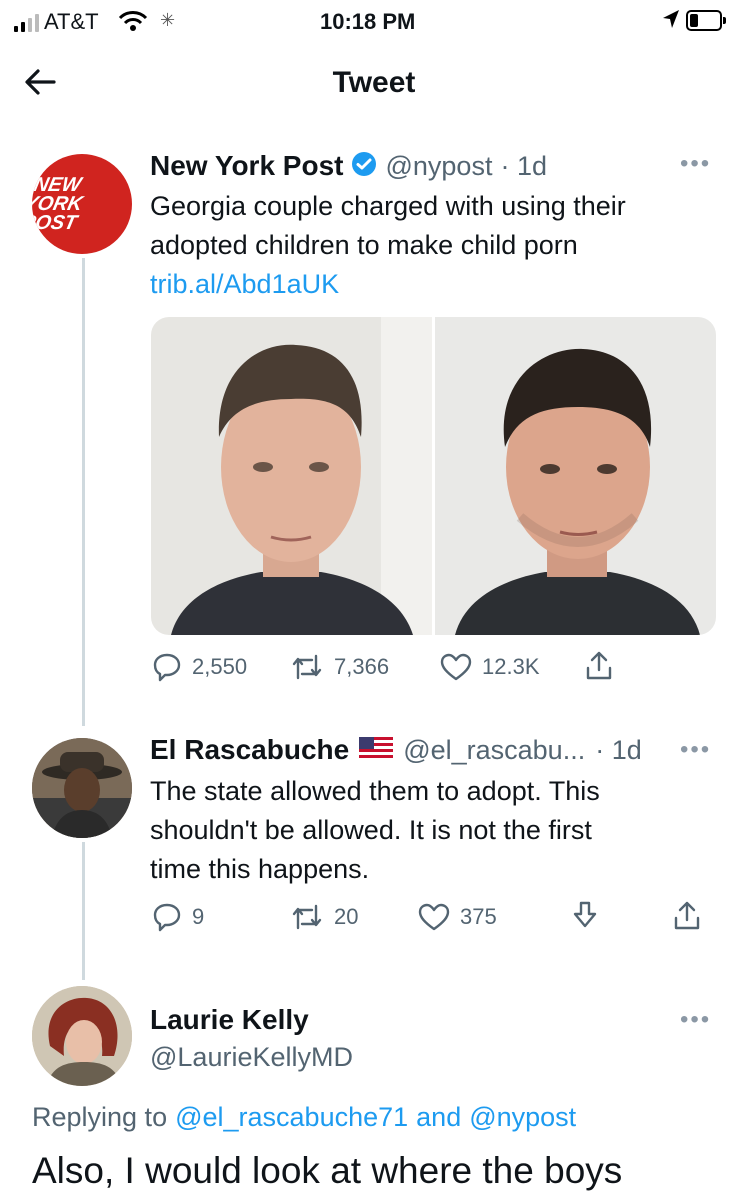 The width and height of the screenshot is (748, 1200). I want to click on author-name: Laurie Kelly, so click(229, 1020).